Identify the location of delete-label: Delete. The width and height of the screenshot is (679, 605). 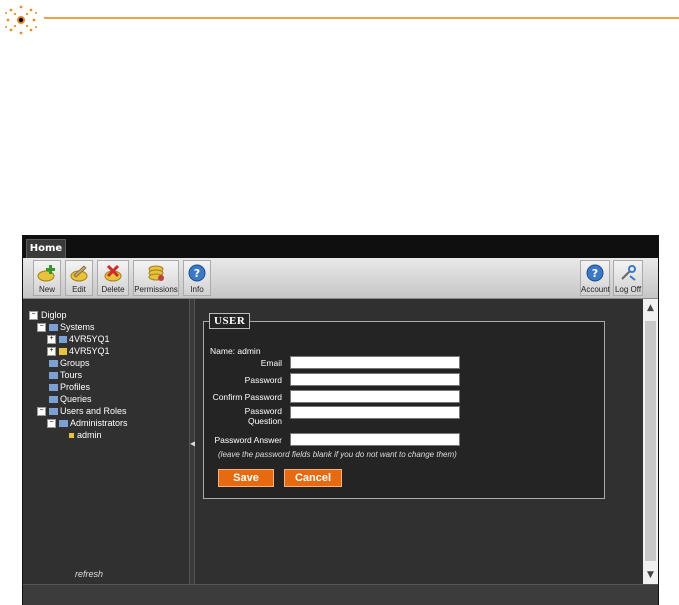
(113, 289).